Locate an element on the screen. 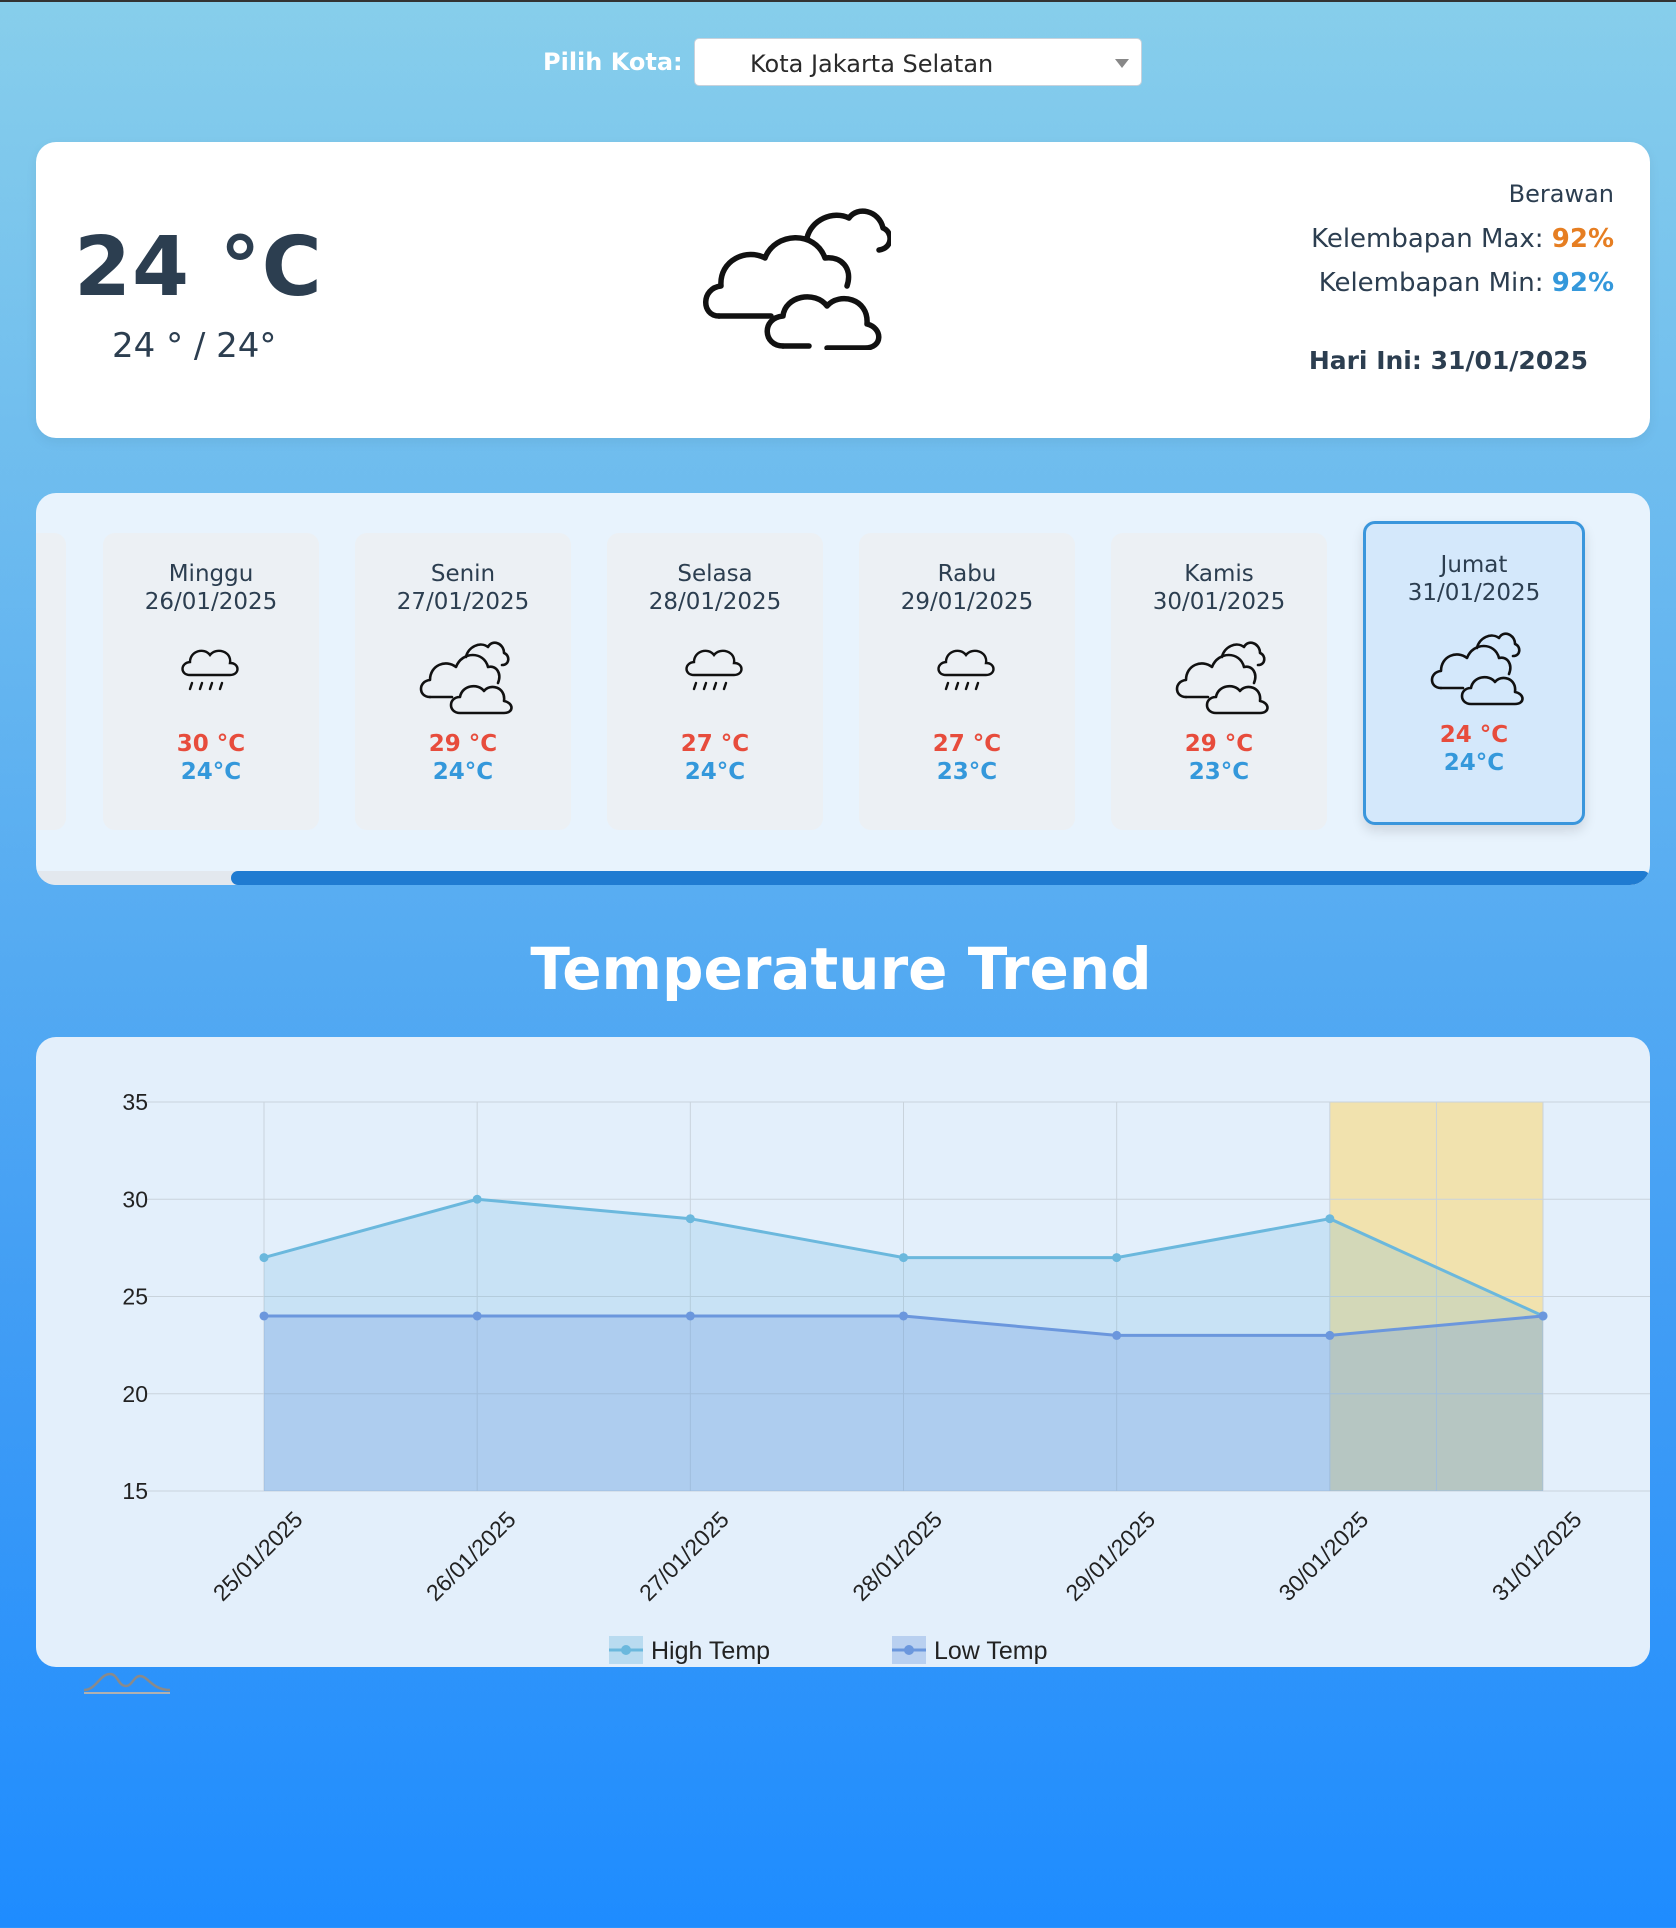  x-tick-label: 25/01/2025 is located at coordinates (258, 1556).